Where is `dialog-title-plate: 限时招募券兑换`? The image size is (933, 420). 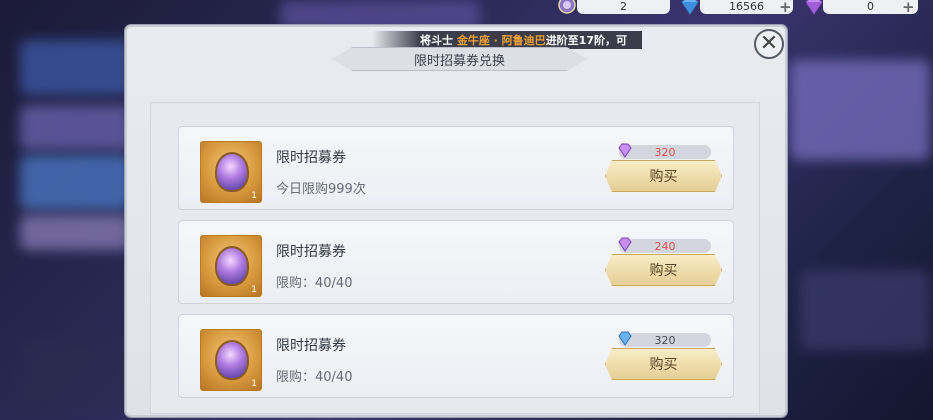 dialog-title-plate: 限时招募券兑换 is located at coordinates (459, 59).